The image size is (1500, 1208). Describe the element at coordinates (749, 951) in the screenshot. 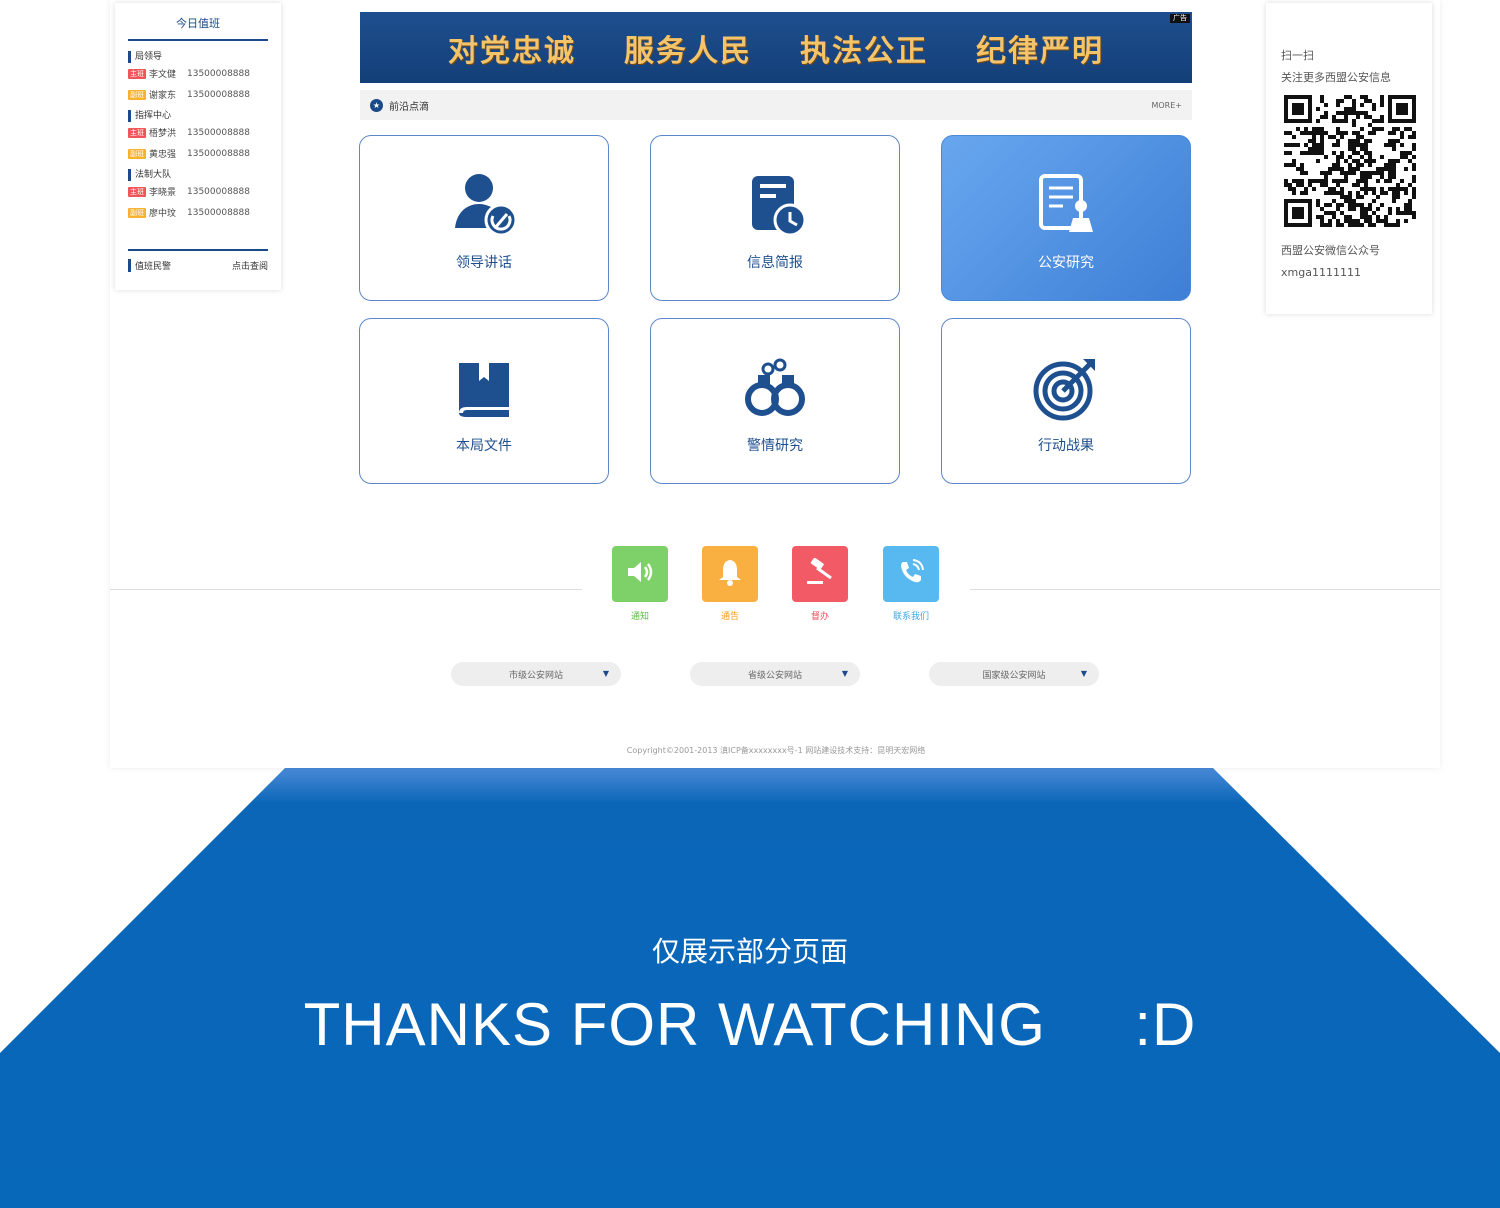

I see `bottom-note: 仅展示部分页面` at that location.